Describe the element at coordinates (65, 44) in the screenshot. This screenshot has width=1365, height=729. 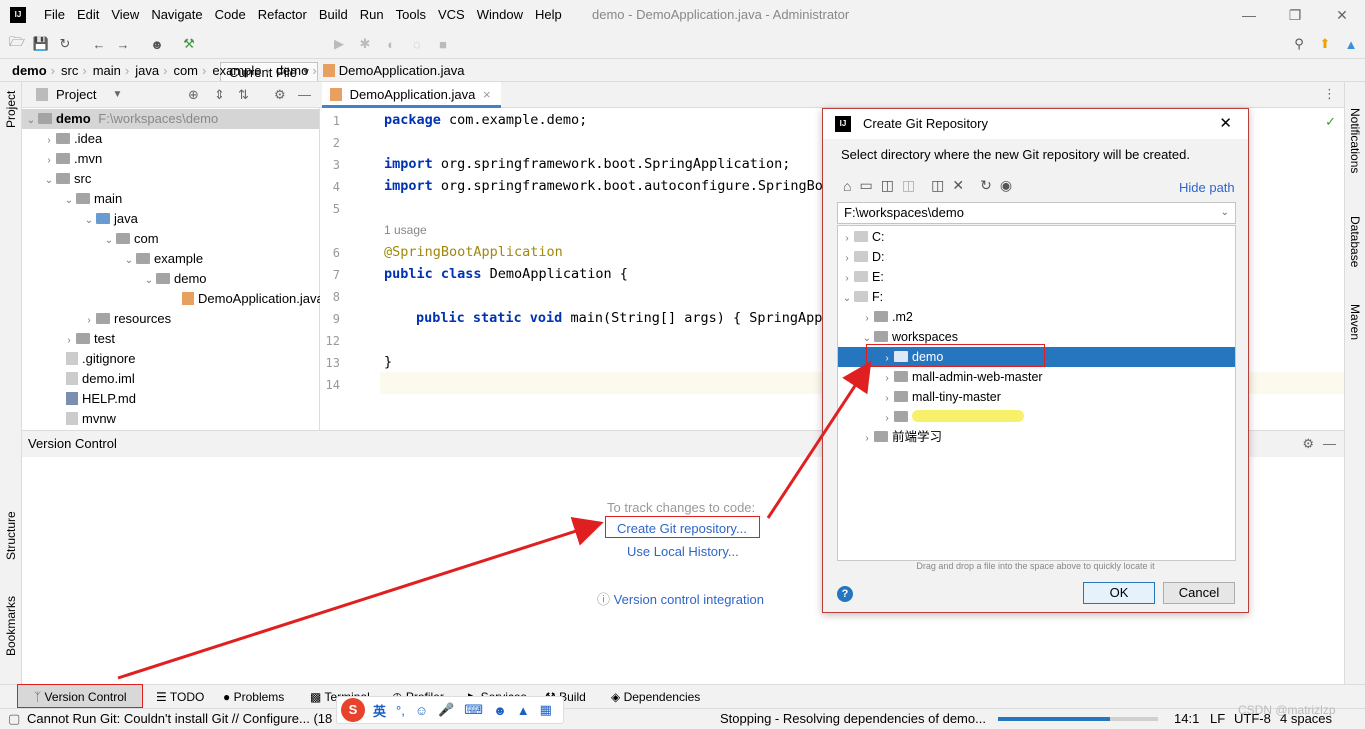
I see `sync-icon: ↻` at that location.